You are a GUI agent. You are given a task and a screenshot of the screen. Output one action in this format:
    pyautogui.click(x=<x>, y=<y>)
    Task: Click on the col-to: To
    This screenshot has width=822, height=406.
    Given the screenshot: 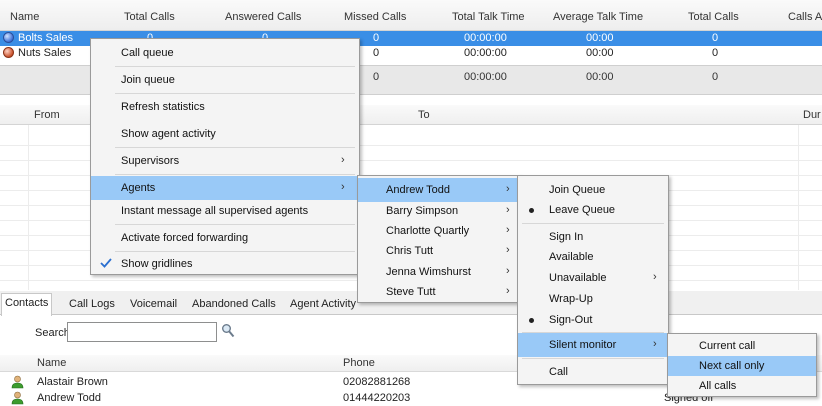 What is the action you would take?
    pyautogui.click(x=424, y=115)
    